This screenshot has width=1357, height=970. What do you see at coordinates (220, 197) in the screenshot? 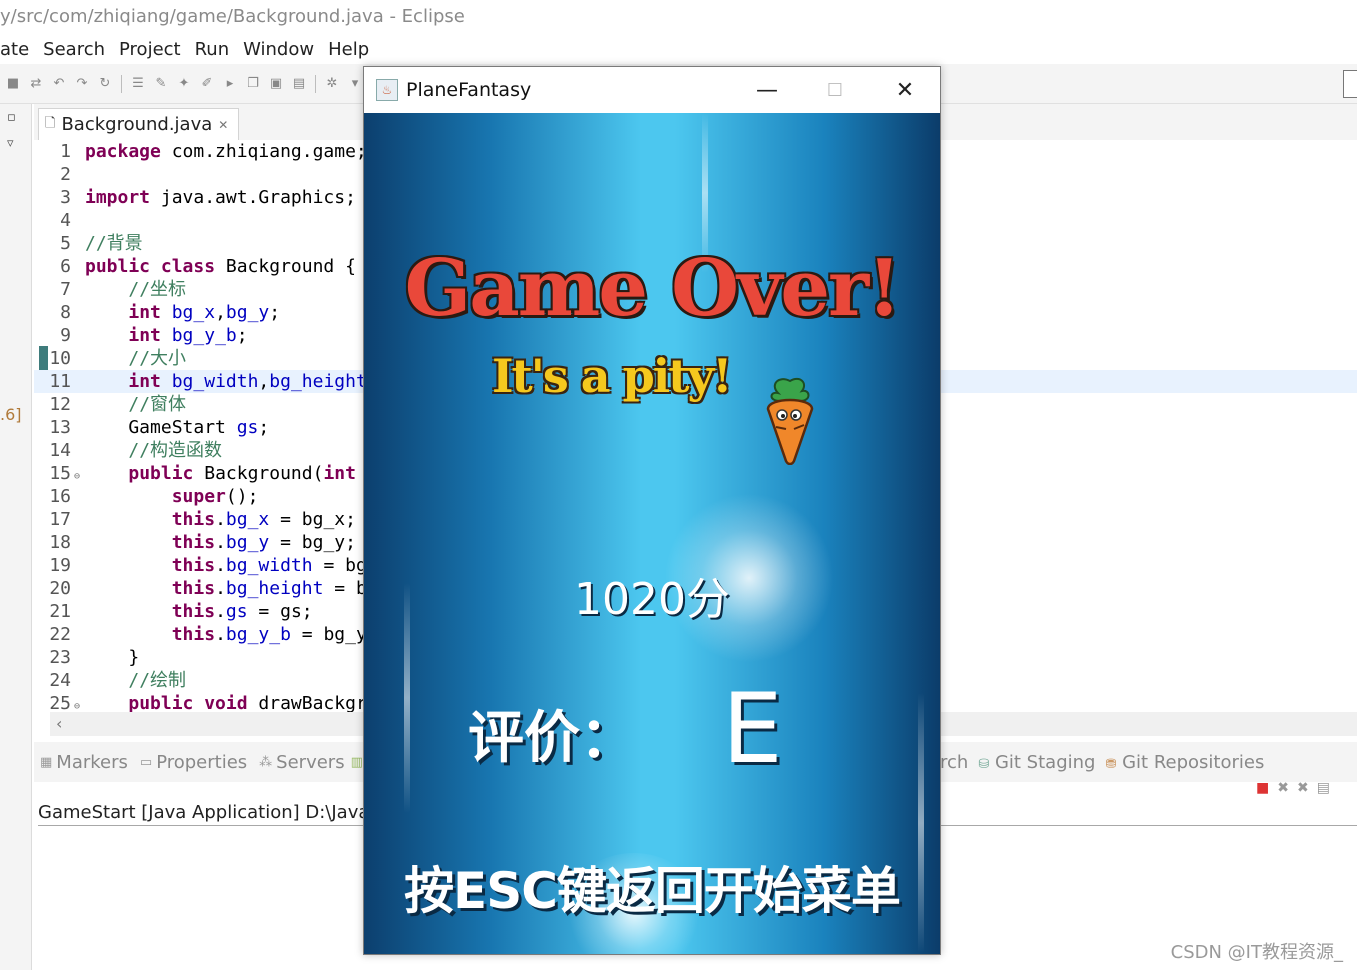
I see `code-text: import java.awt.Graphics;` at bounding box center [220, 197].